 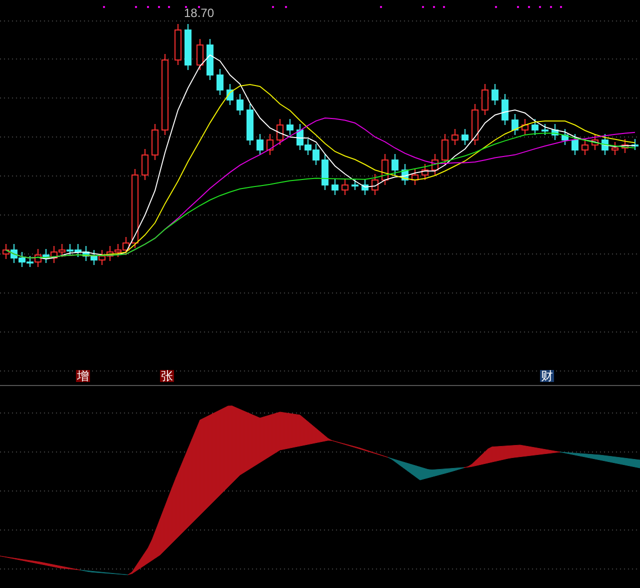 What do you see at coordinates (83, 376) in the screenshot?
I see `signal-marker: 增` at bounding box center [83, 376].